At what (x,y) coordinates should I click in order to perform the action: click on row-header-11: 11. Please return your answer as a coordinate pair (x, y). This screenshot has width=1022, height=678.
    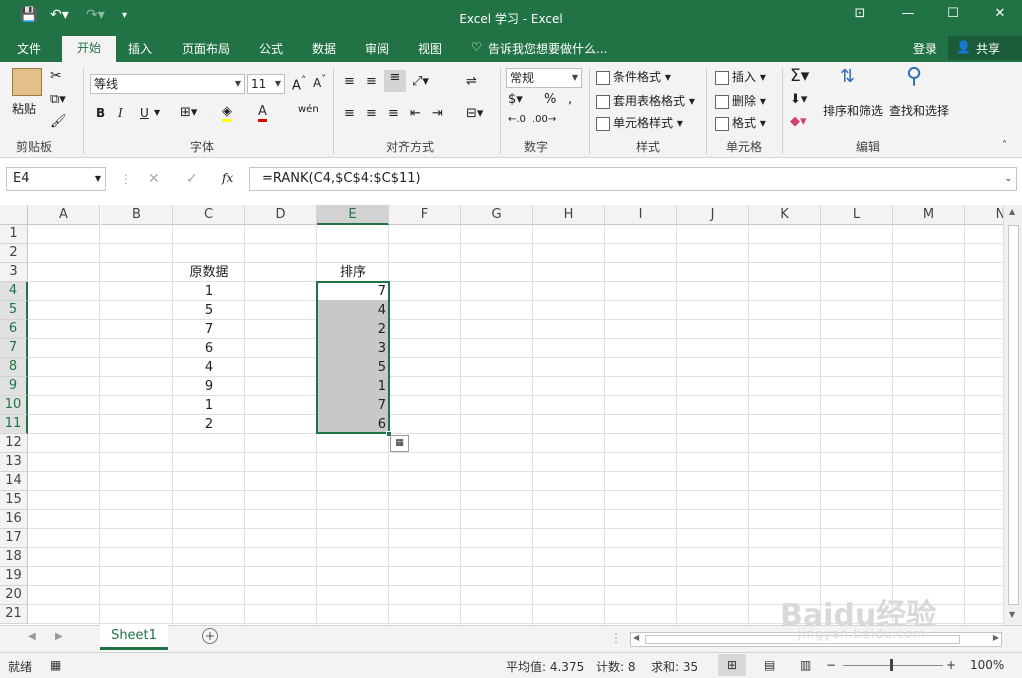
    Looking at the image, I should click on (14, 424).